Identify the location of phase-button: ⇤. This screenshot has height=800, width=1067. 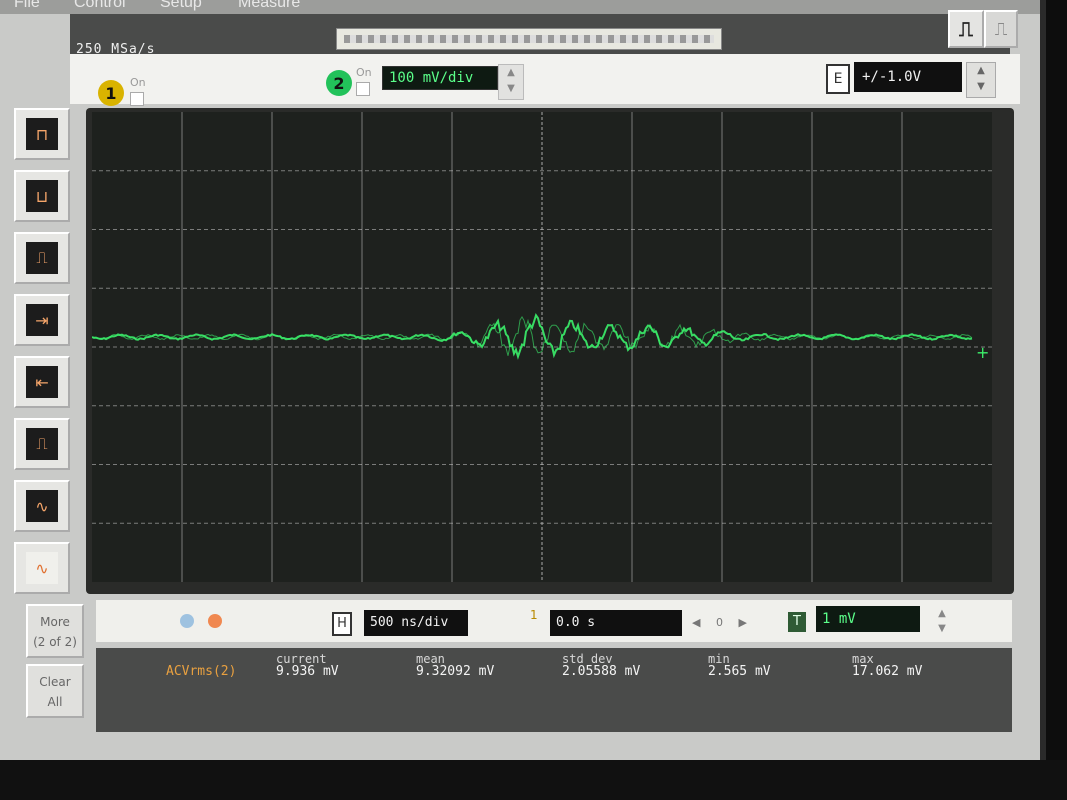
(42, 382).